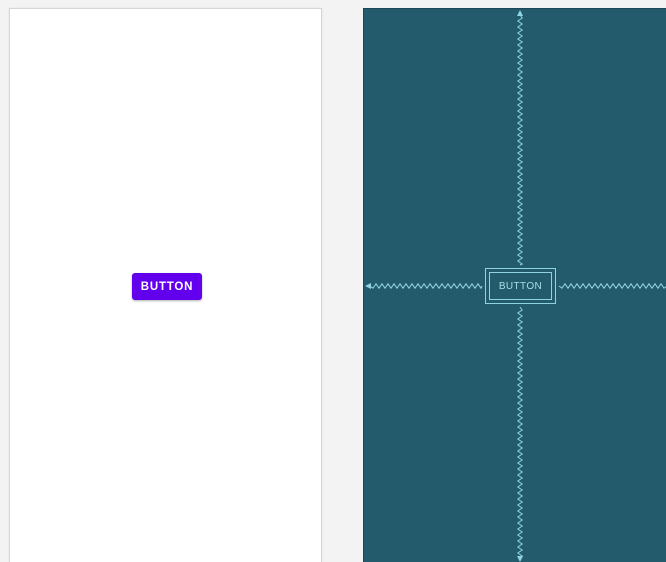 The width and height of the screenshot is (666, 562). Describe the element at coordinates (426, 286) in the screenshot. I see `left-constraint-spring` at that location.